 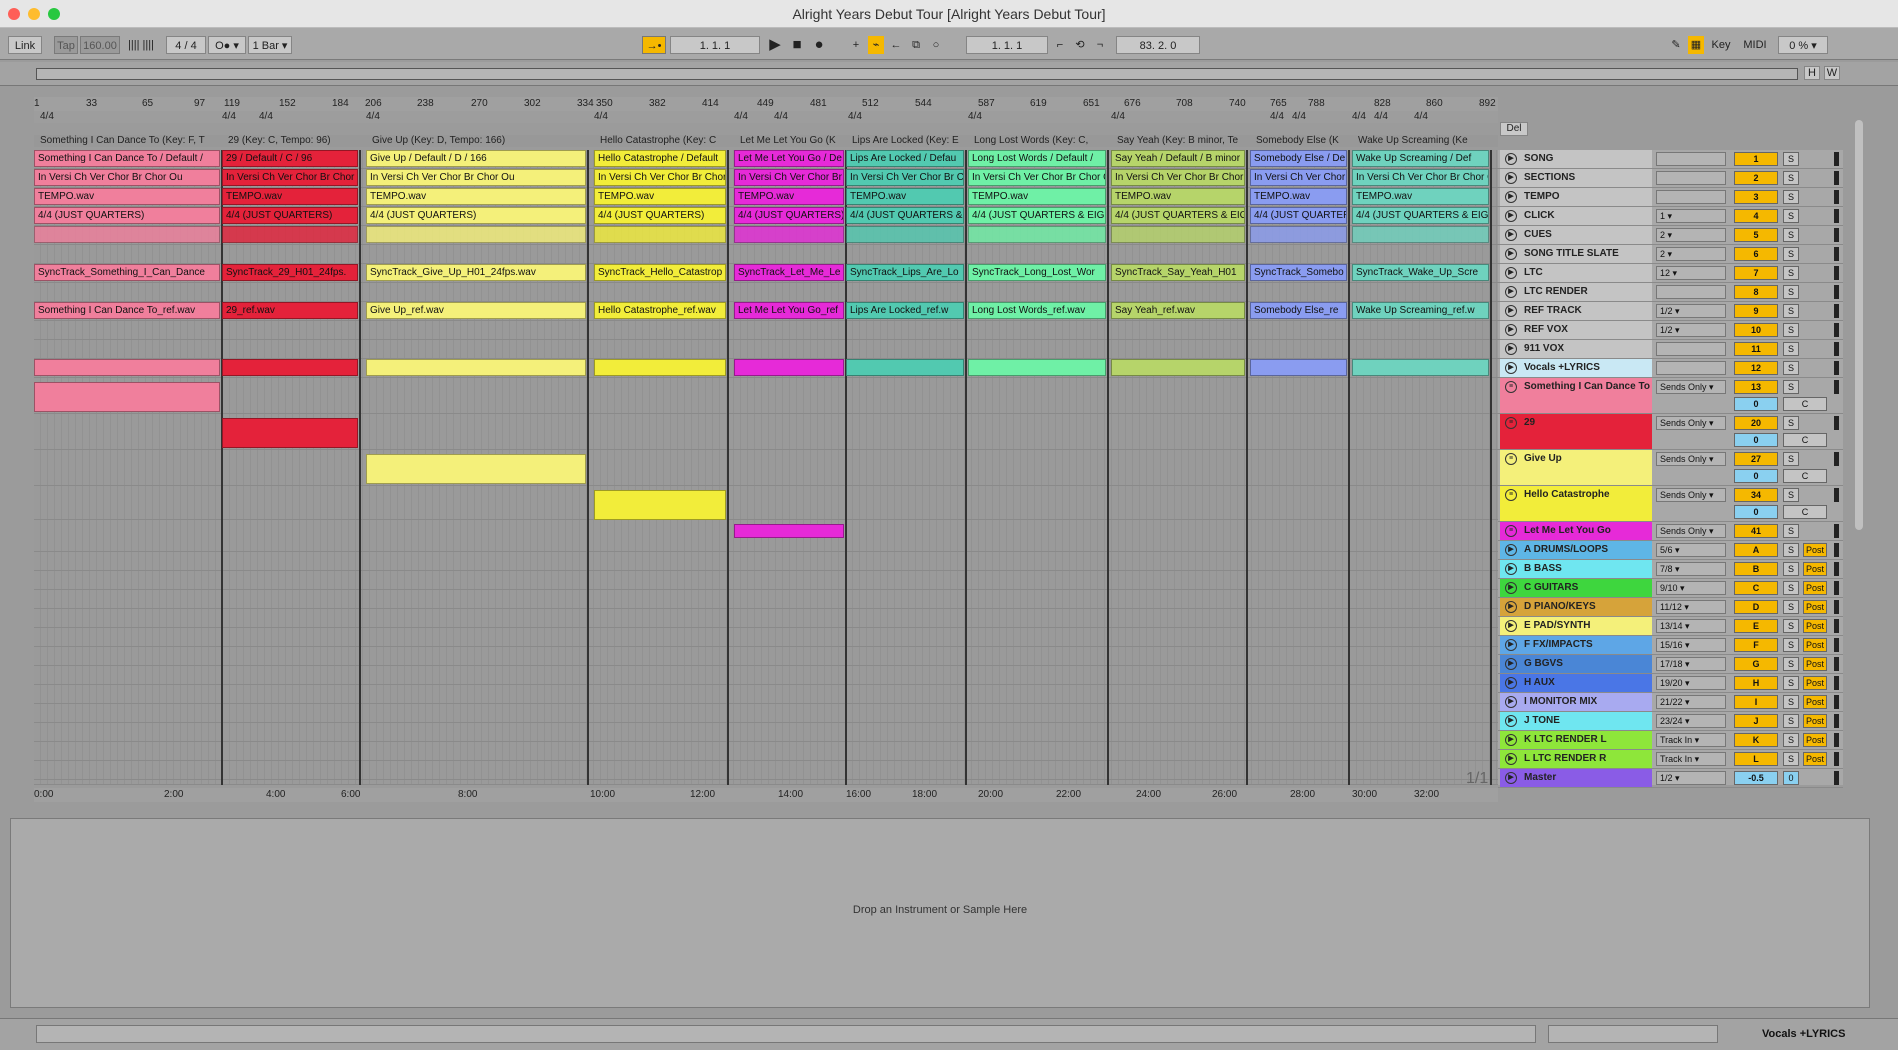 I want to click on punch-in-icon: ⌐, so click(x=1060, y=45).